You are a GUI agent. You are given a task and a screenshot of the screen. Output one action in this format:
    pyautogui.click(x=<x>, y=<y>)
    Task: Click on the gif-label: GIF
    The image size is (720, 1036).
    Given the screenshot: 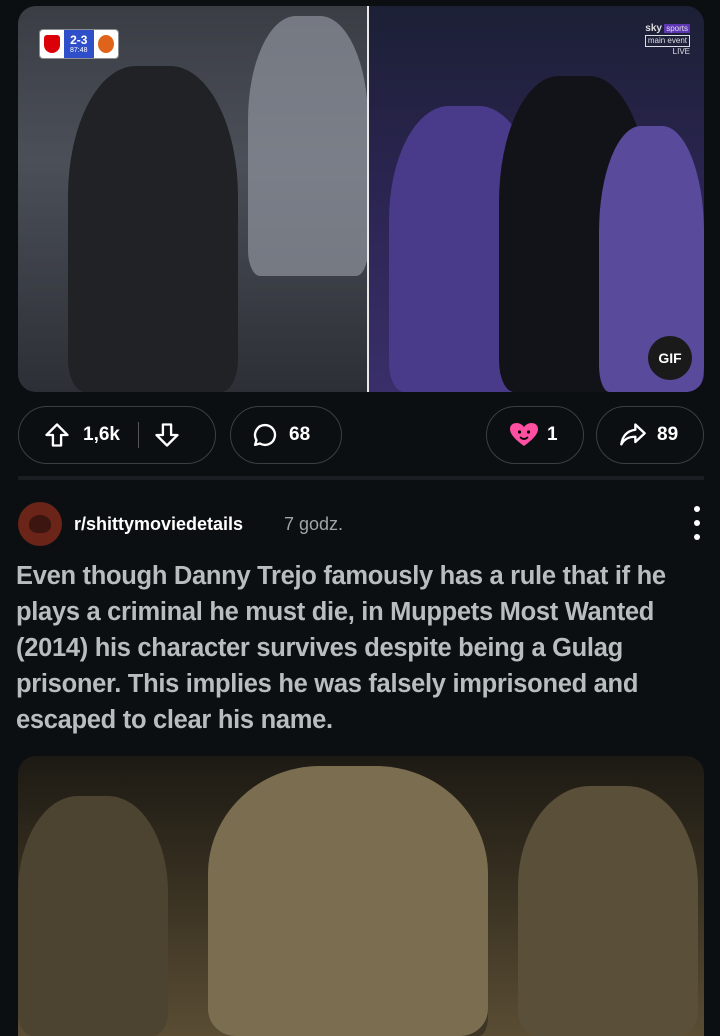 What is the action you would take?
    pyautogui.click(x=670, y=358)
    